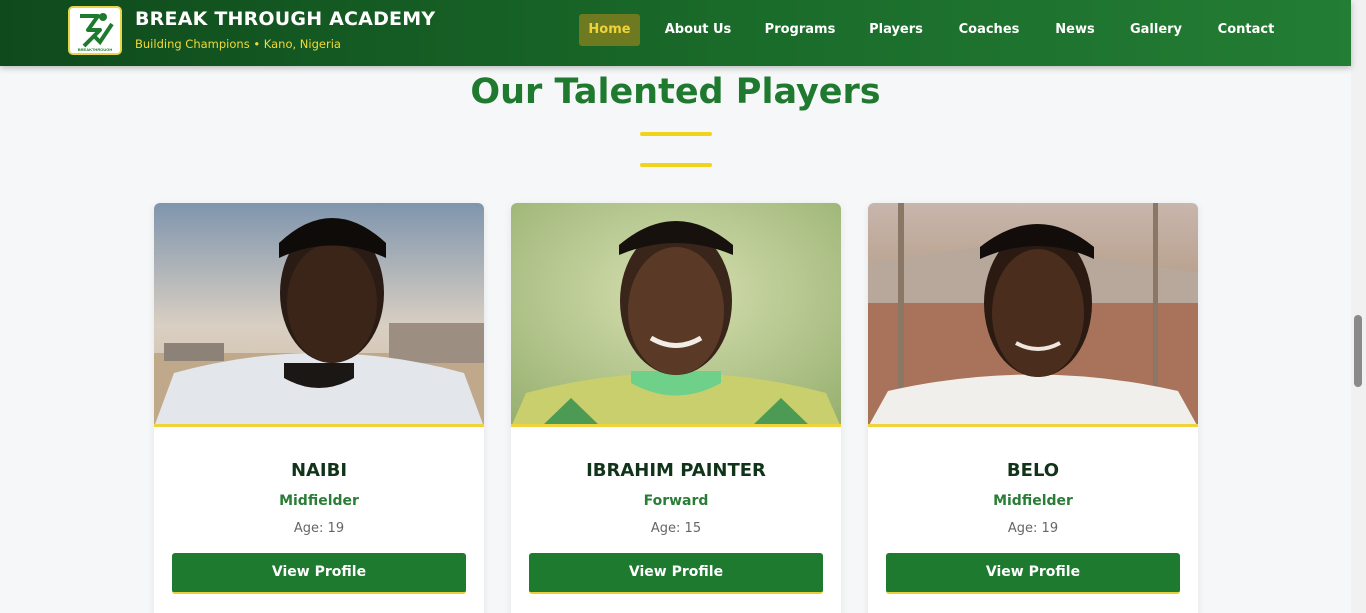 The height and width of the screenshot is (613, 1366). Describe the element at coordinates (989, 30) in the screenshot. I see `nav-coaches: Coaches` at that location.